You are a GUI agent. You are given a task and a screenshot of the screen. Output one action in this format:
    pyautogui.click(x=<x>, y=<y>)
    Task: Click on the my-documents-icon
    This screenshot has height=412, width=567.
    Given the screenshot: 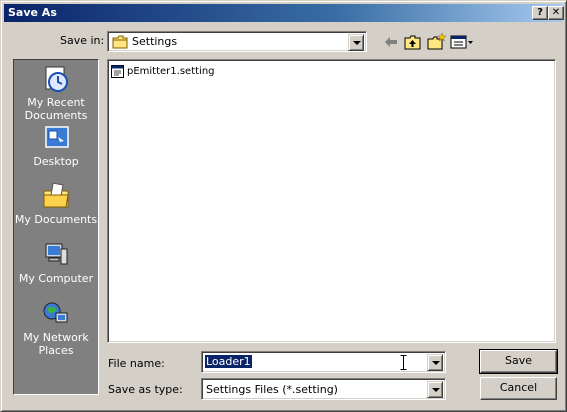 What is the action you would take?
    pyautogui.click(x=56, y=195)
    